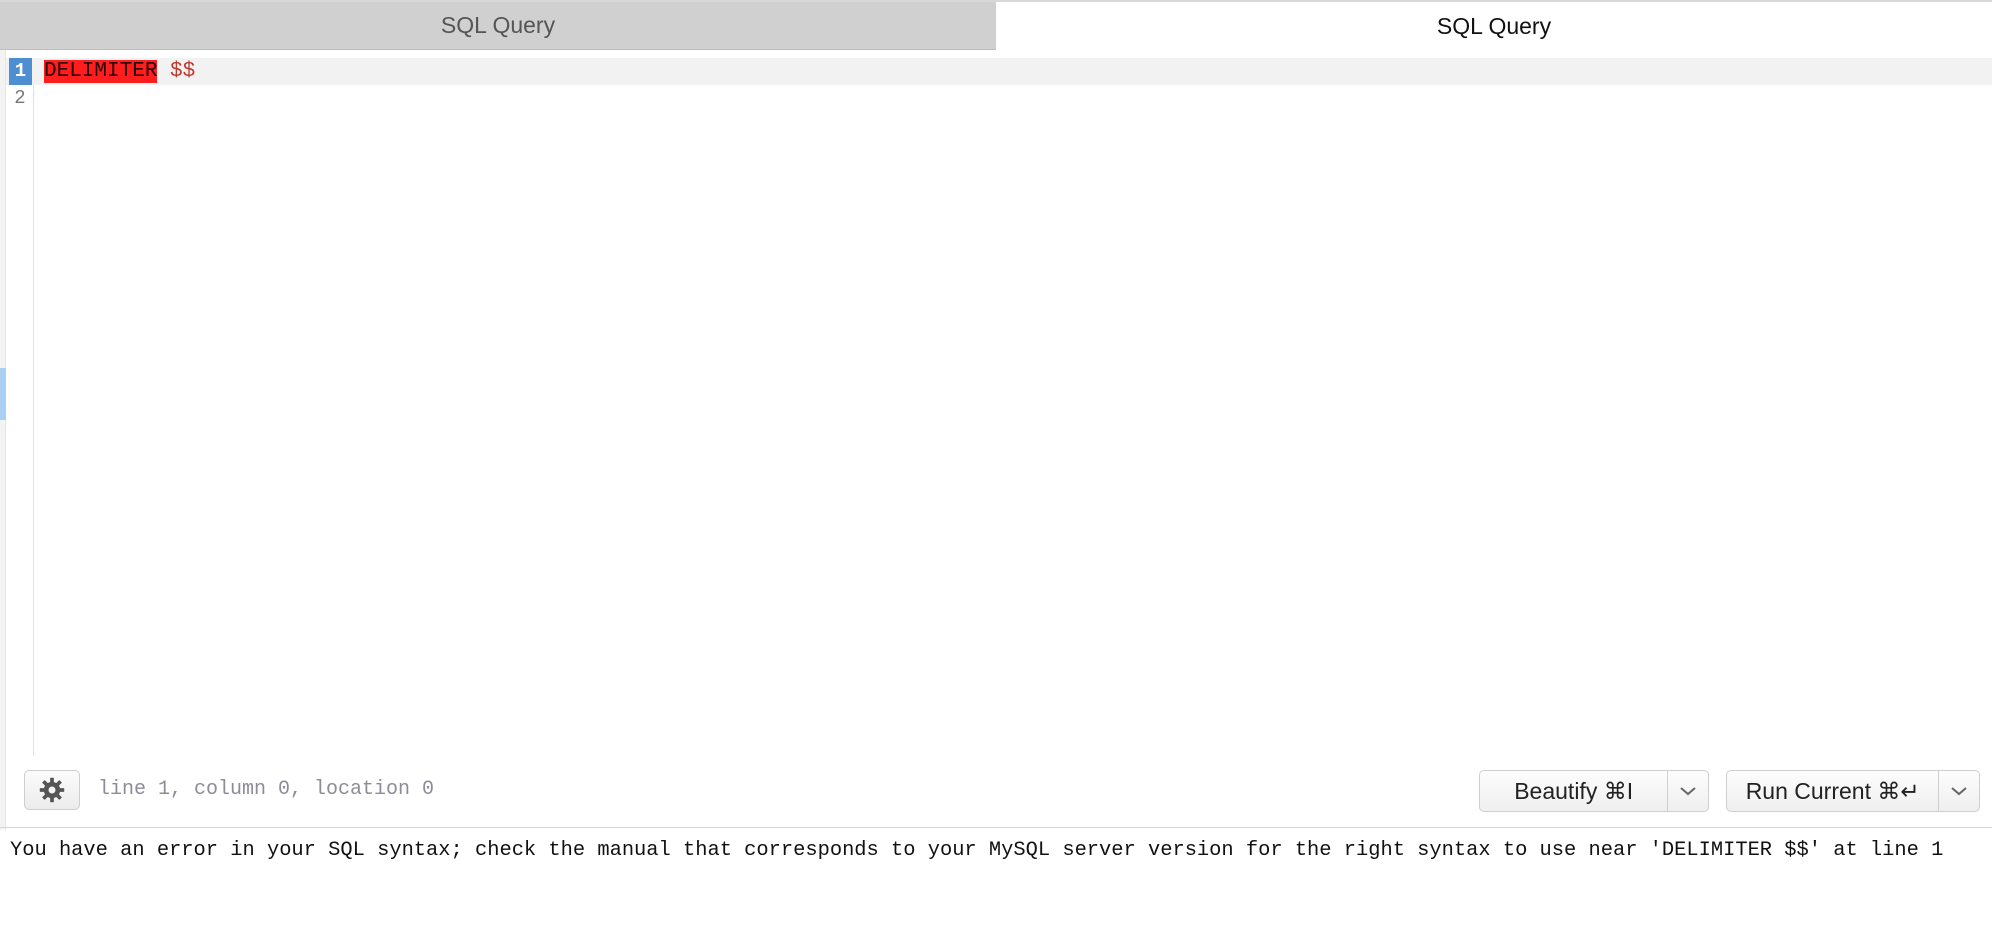 The height and width of the screenshot is (952, 1992). I want to click on code-line-1: DELIMITER $$, so click(119, 71).